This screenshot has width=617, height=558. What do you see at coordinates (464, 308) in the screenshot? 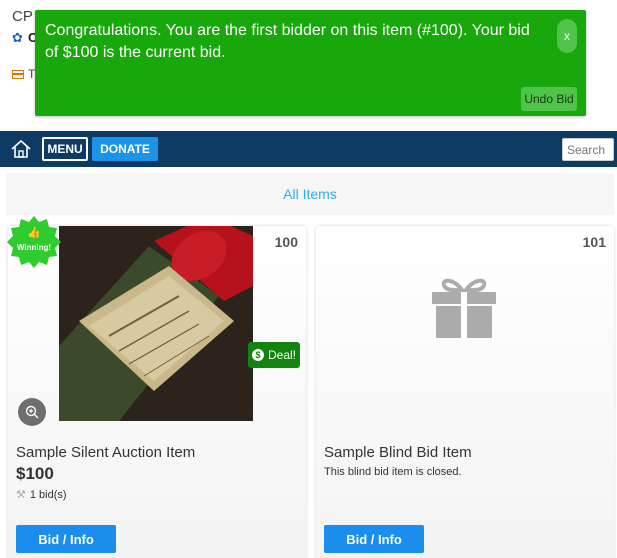
I see `gift-icon` at bounding box center [464, 308].